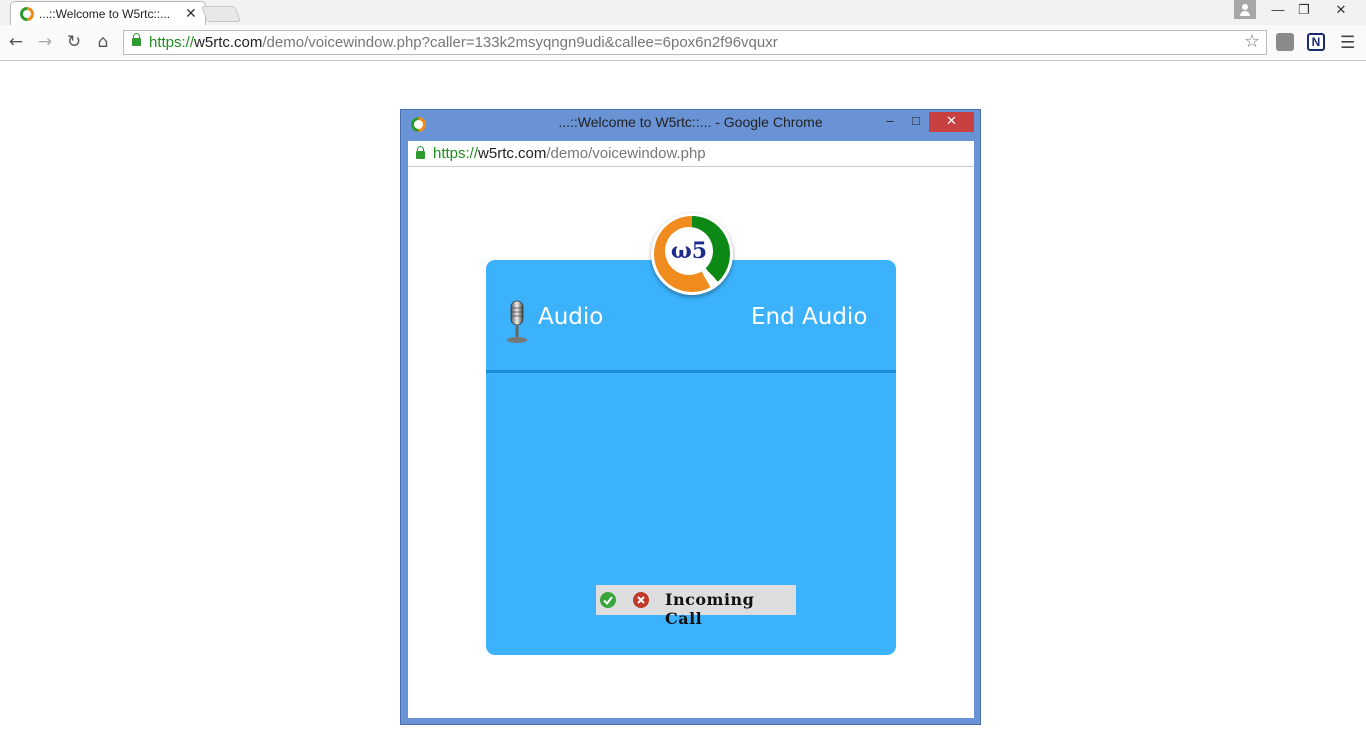 The image size is (1366, 729). What do you see at coordinates (1304, 10) in the screenshot?
I see `window-restore-button: ❐` at bounding box center [1304, 10].